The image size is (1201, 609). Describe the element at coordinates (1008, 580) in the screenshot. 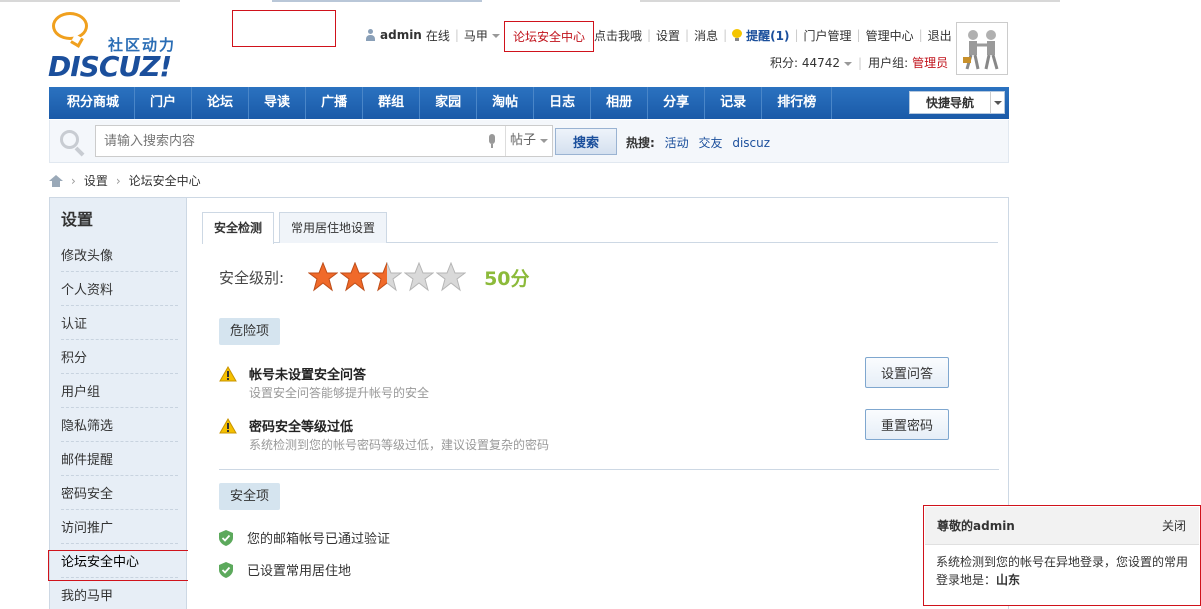

I see `popup-place: 山东` at that location.